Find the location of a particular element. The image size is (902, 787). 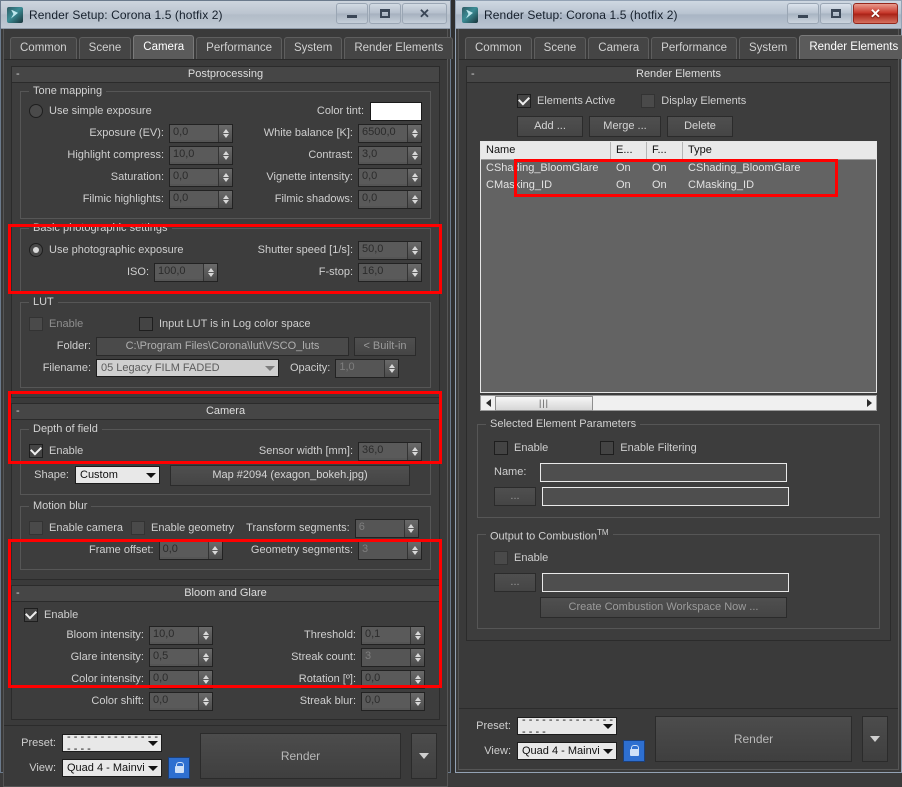

frame-offset-input is located at coordinates (183, 549).